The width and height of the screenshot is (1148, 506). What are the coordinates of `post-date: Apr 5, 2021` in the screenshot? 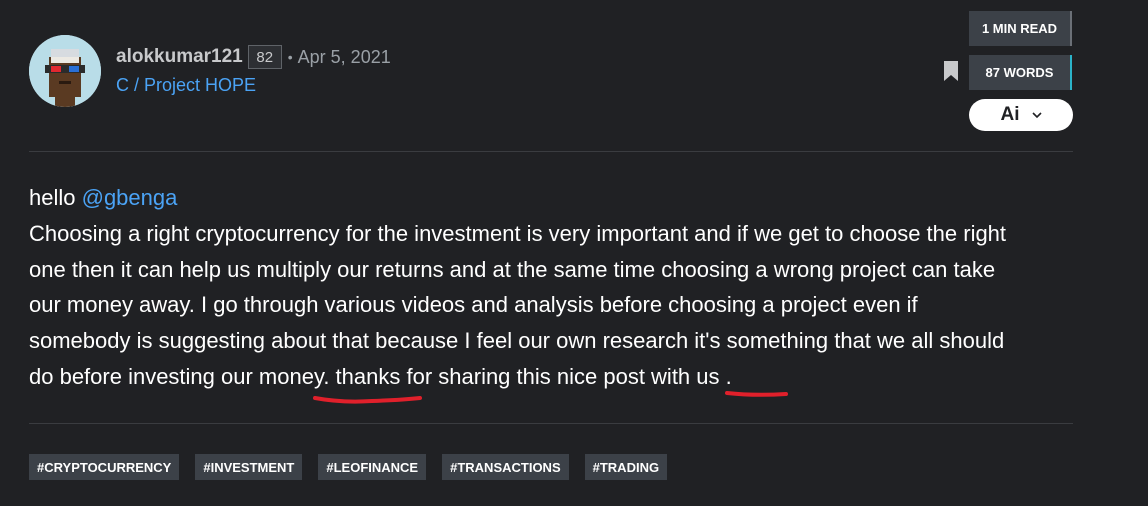 It's located at (344, 57).